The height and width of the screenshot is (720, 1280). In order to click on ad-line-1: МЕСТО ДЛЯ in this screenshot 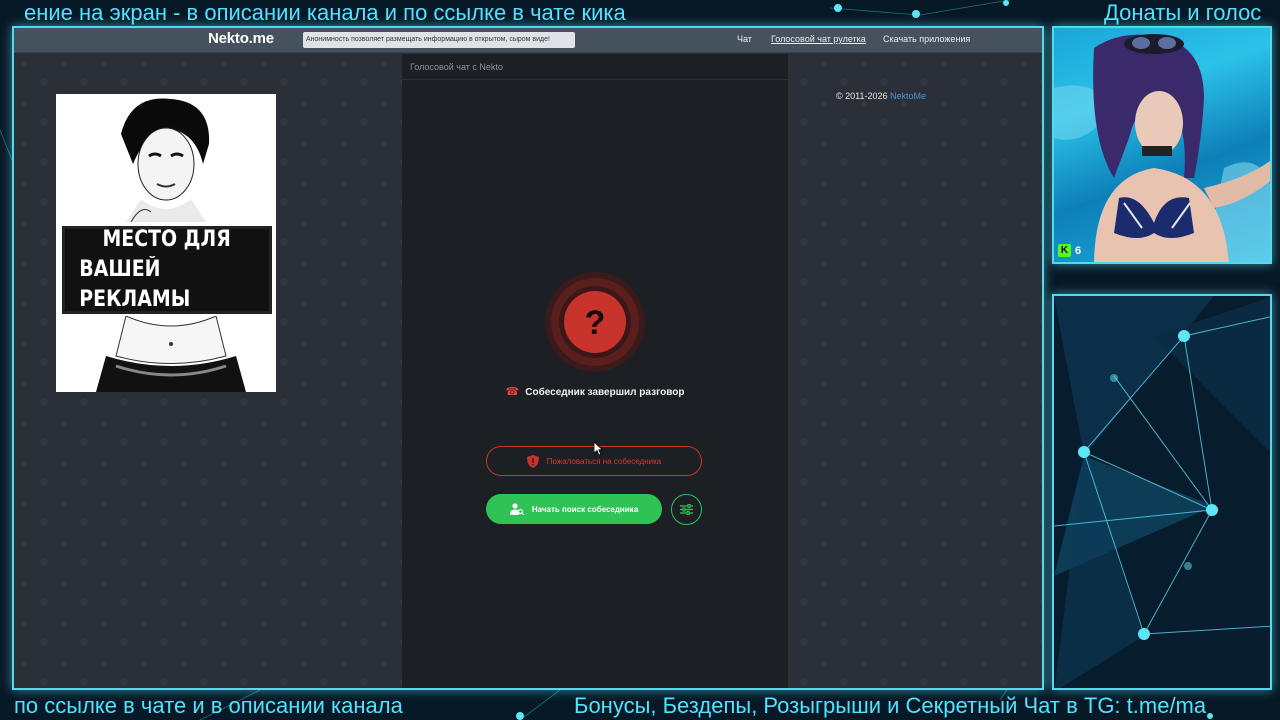, I will do `click(167, 239)`.